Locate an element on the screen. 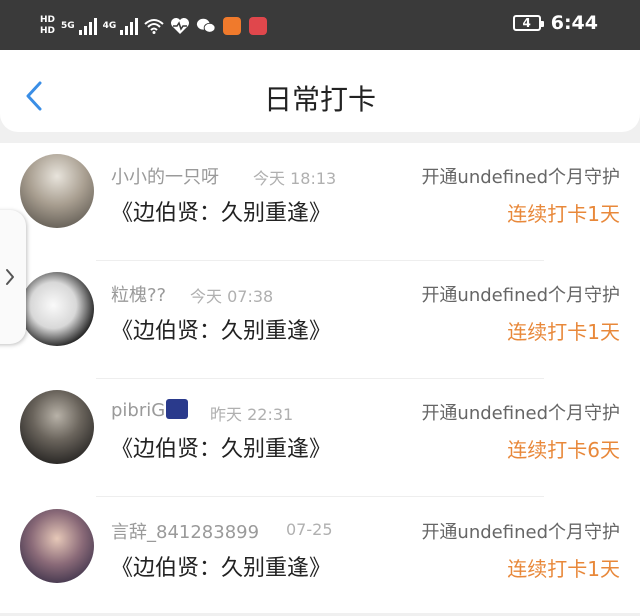 The image size is (640, 616). checkin-time: 今天 07:38 is located at coordinates (232, 296).